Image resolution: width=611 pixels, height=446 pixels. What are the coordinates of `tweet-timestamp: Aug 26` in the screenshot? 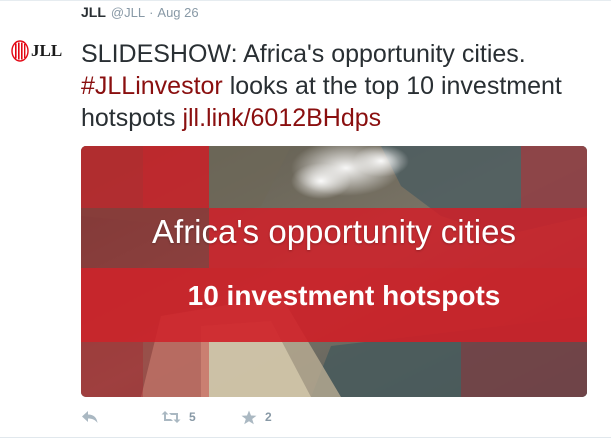 It's located at (177, 12).